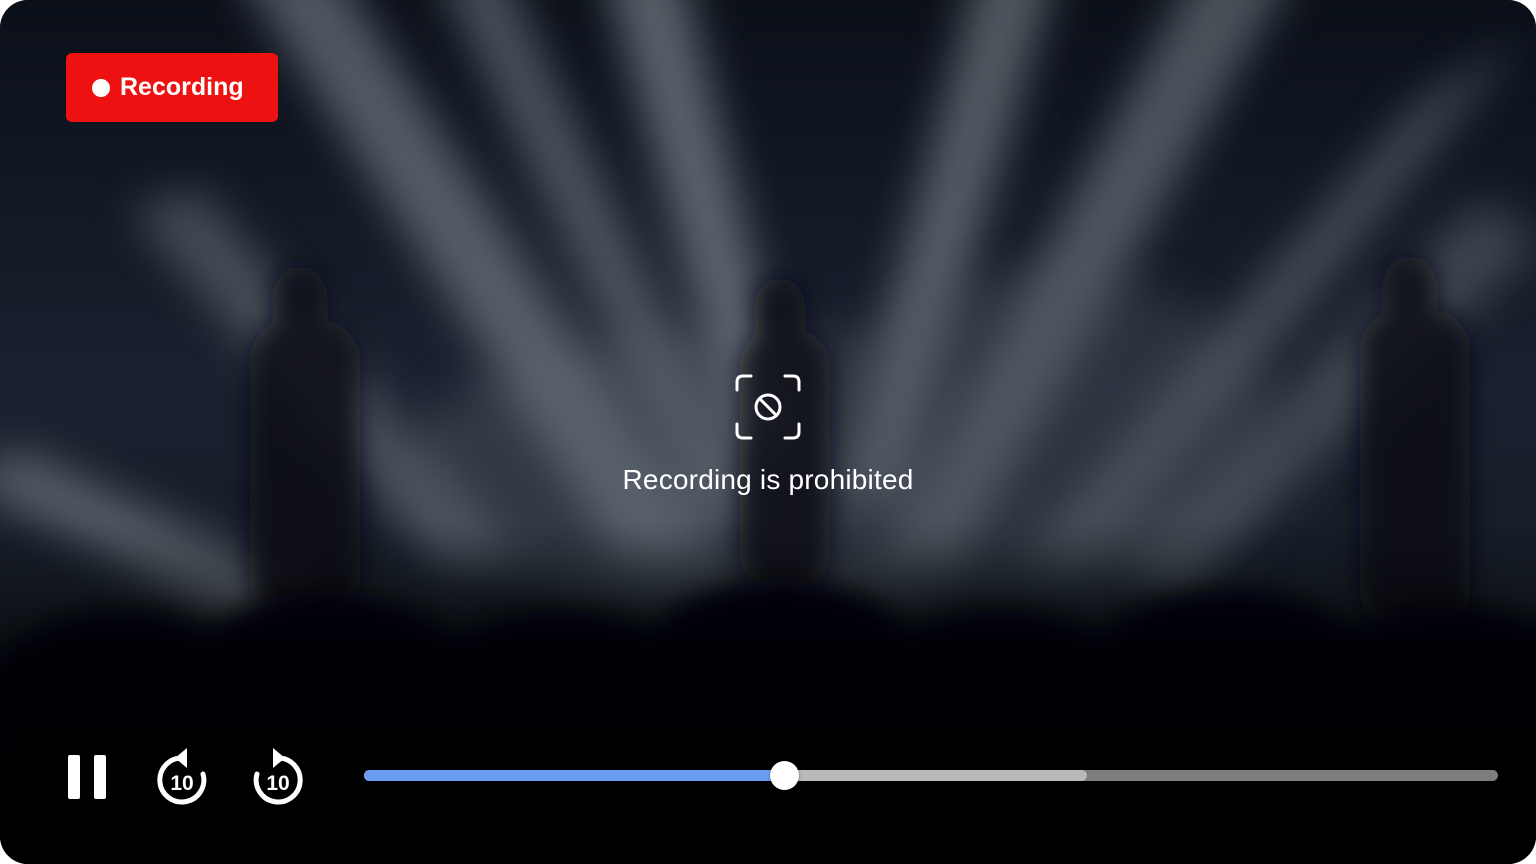 This screenshot has width=1536, height=864. I want to click on recording-prohibited-notice: Recording is prohibited, so click(768, 435).